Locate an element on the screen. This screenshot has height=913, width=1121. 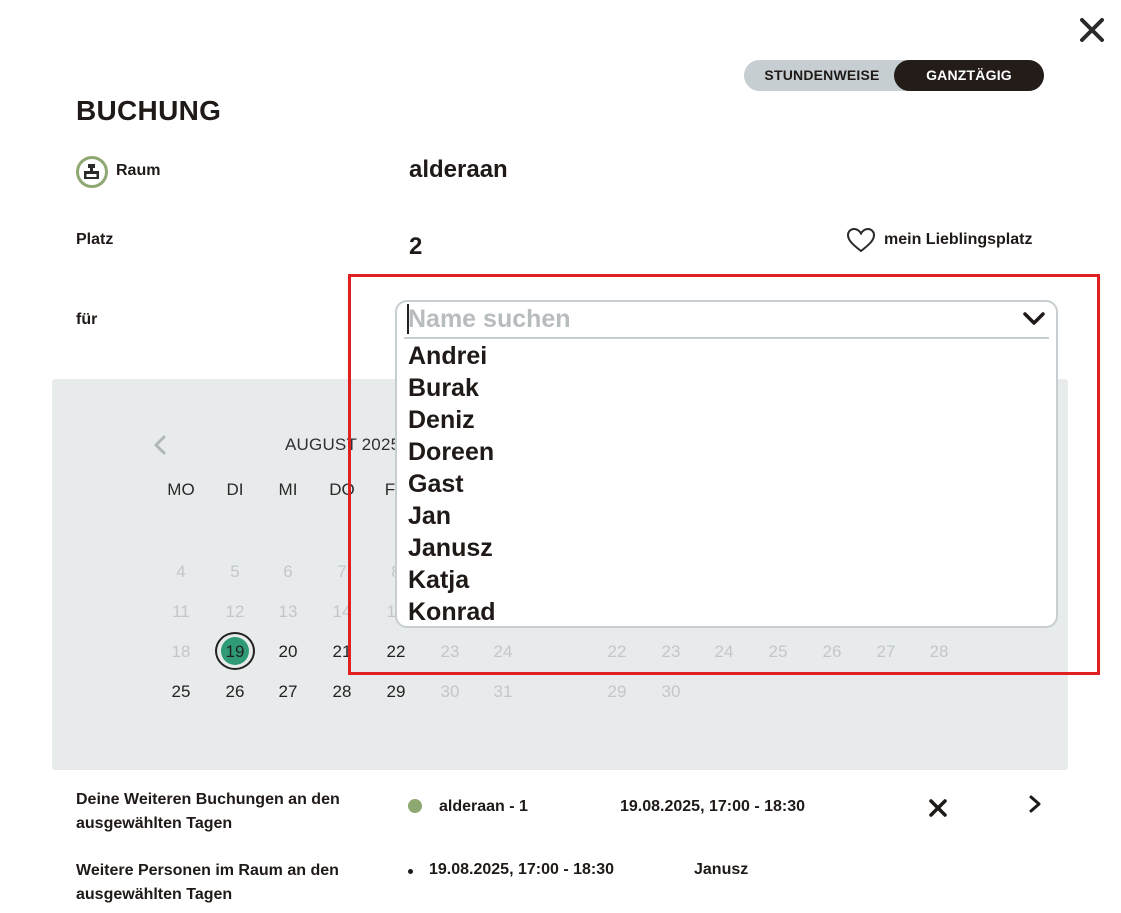
for-label: für is located at coordinates (87, 319).